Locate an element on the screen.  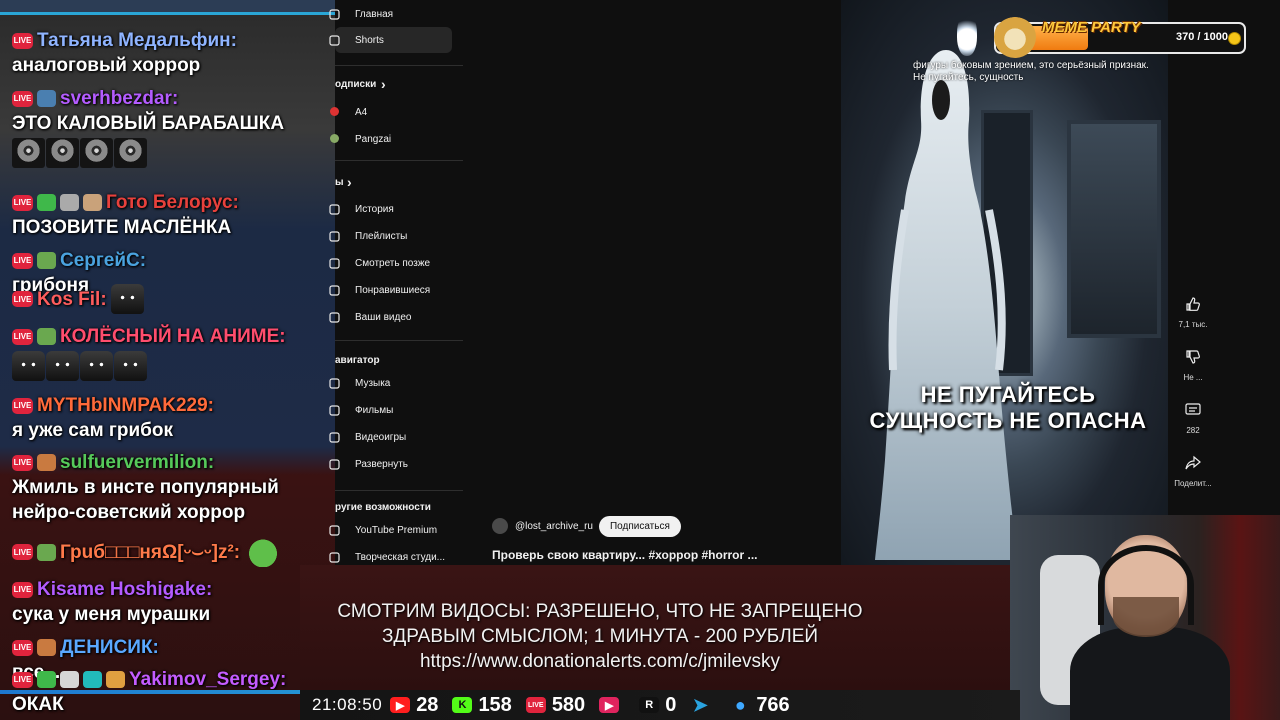
chat-message: LIVE Грuб□□□няΩ[ᵕ⌣ᵕ]z²: is located at coordinates (171, 552).